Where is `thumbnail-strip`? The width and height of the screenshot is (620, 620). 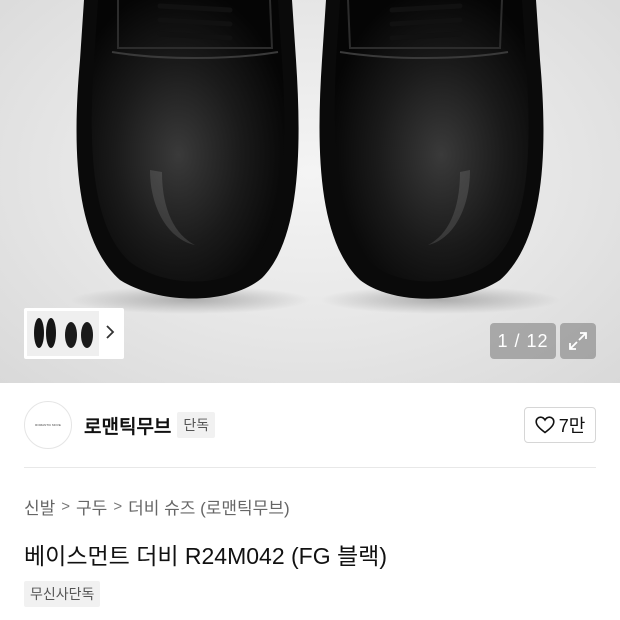 thumbnail-strip is located at coordinates (74, 333).